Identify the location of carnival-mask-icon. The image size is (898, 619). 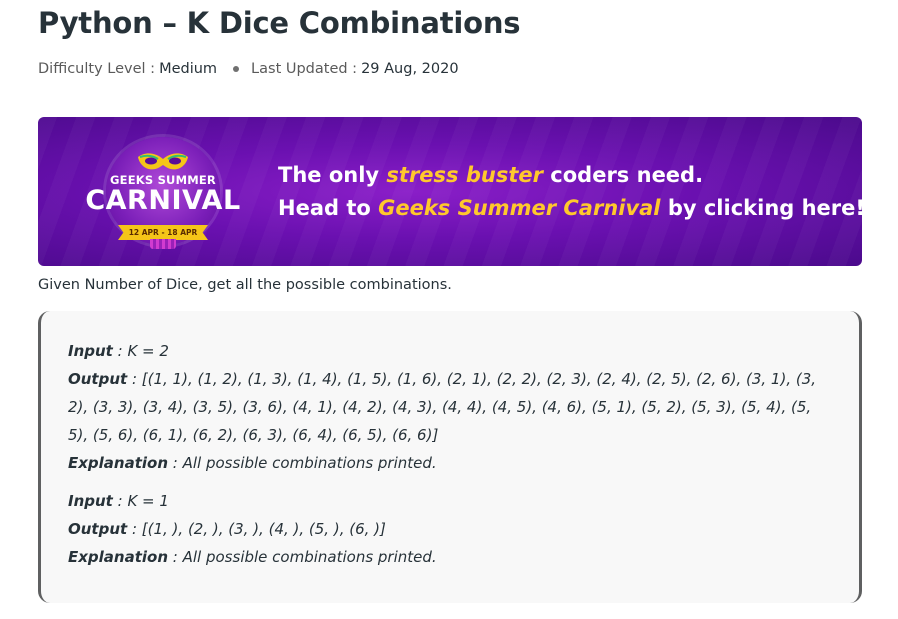
(163, 161).